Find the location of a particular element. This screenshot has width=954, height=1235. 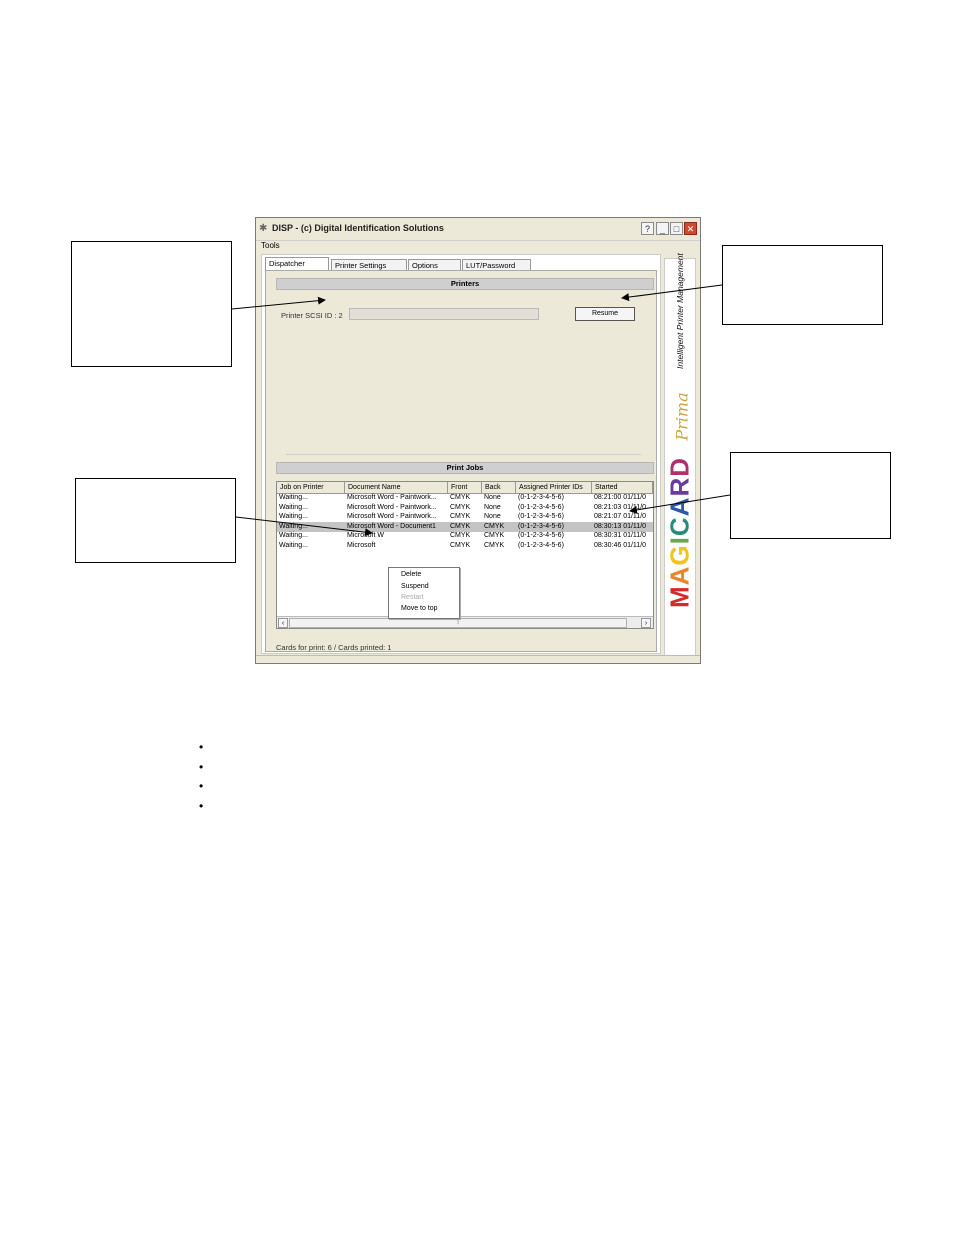

arrow-to-printer is located at coordinates (278, 303).